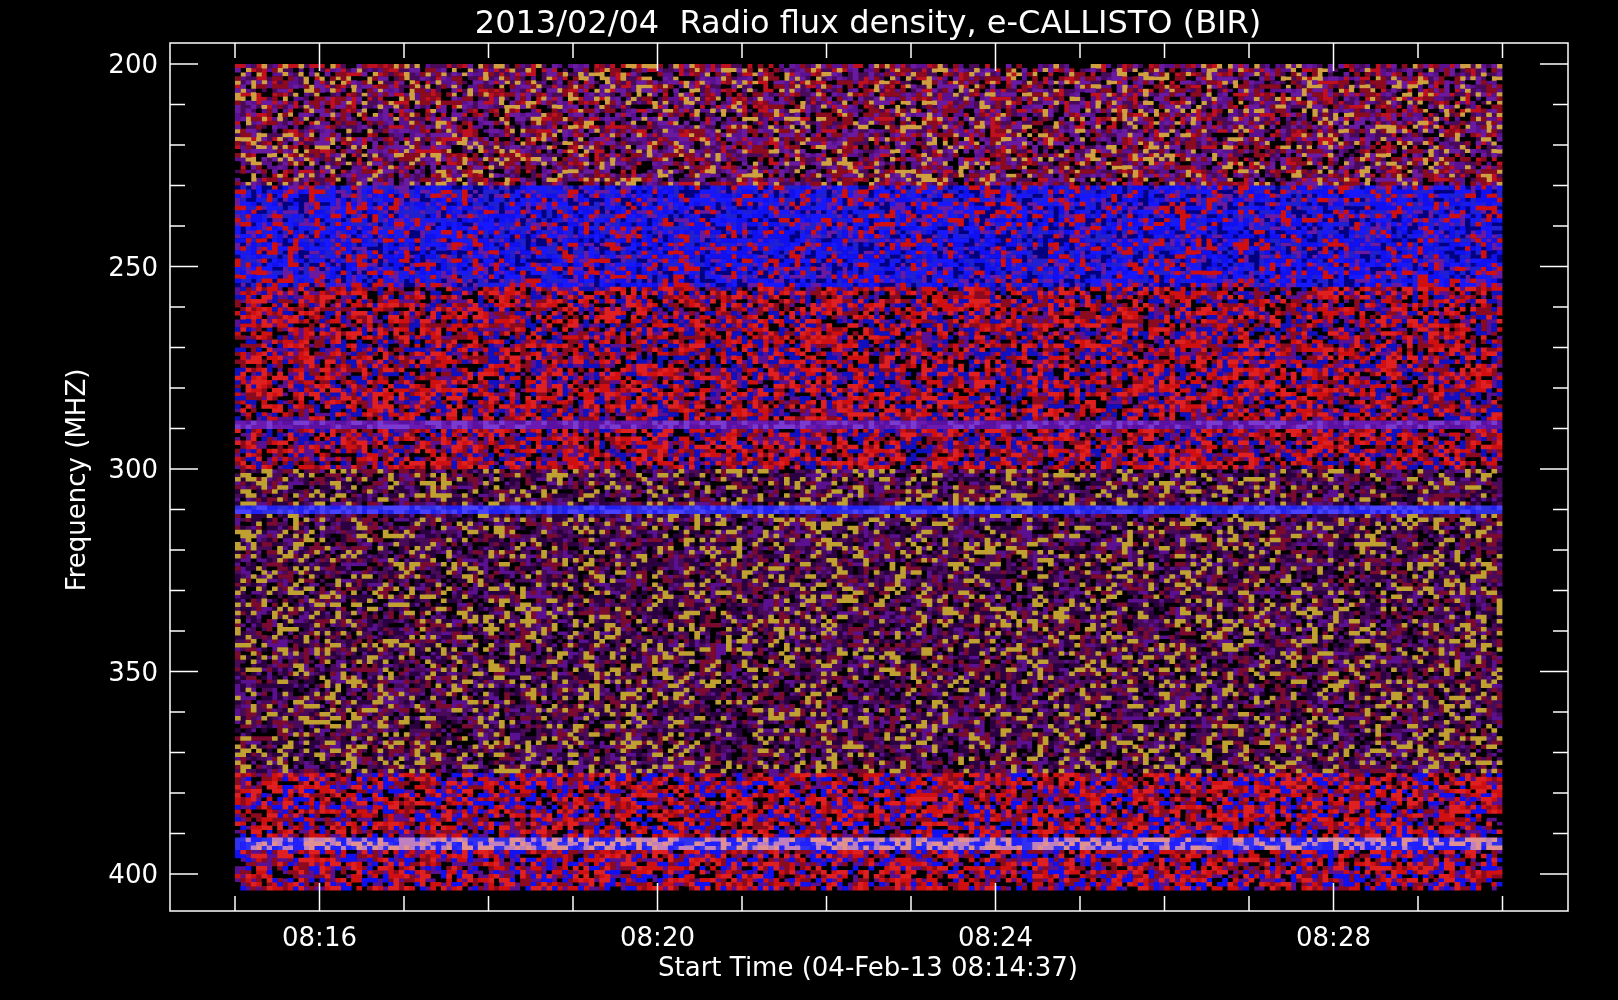  What do you see at coordinates (1333, 937) in the screenshot?
I see `tick-label: 08:28` at bounding box center [1333, 937].